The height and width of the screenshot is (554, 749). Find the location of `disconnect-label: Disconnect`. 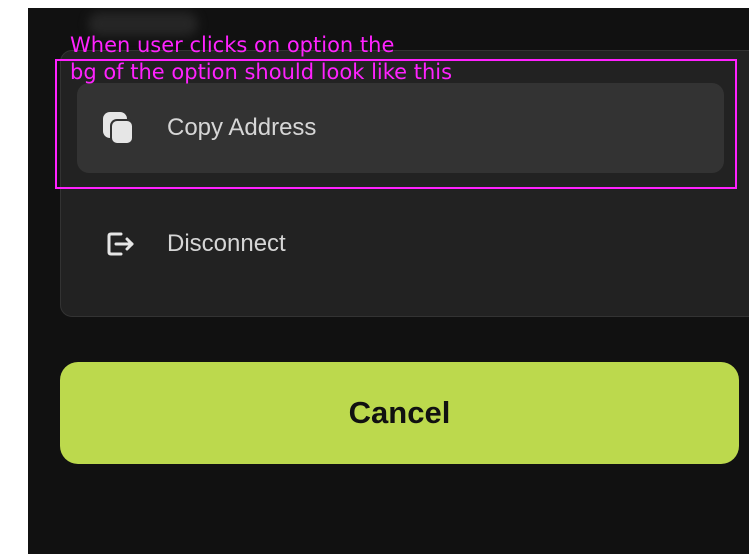

disconnect-label: Disconnect is located at coordinates (226, 243).